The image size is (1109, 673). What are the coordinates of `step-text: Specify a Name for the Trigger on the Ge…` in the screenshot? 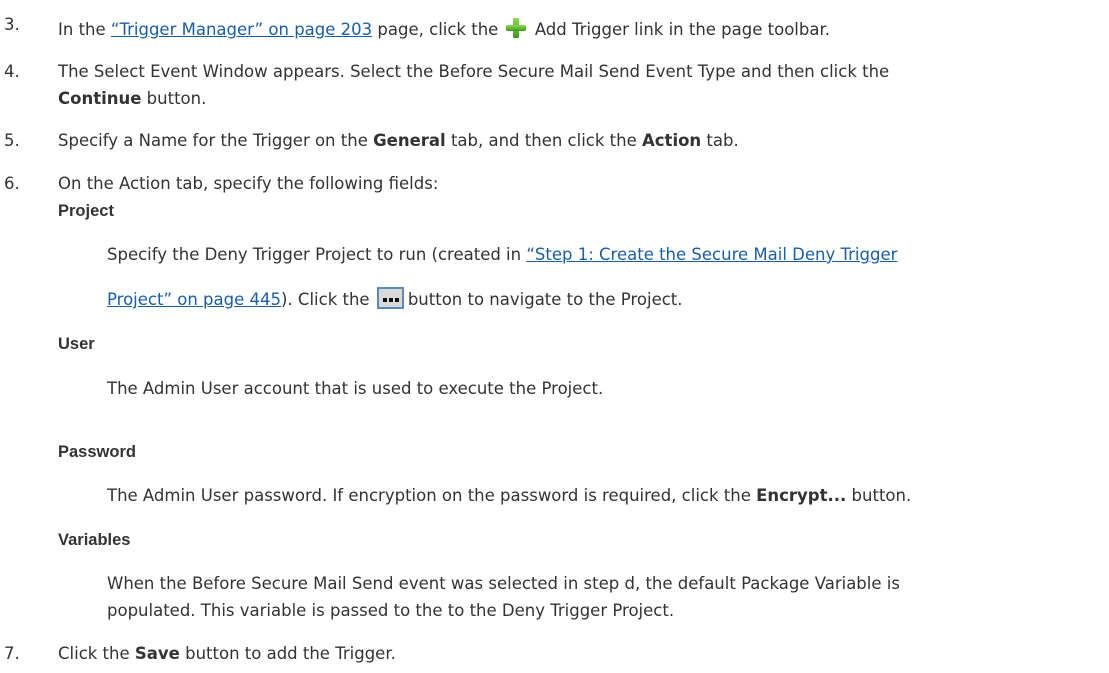 It's located at (398, 141).